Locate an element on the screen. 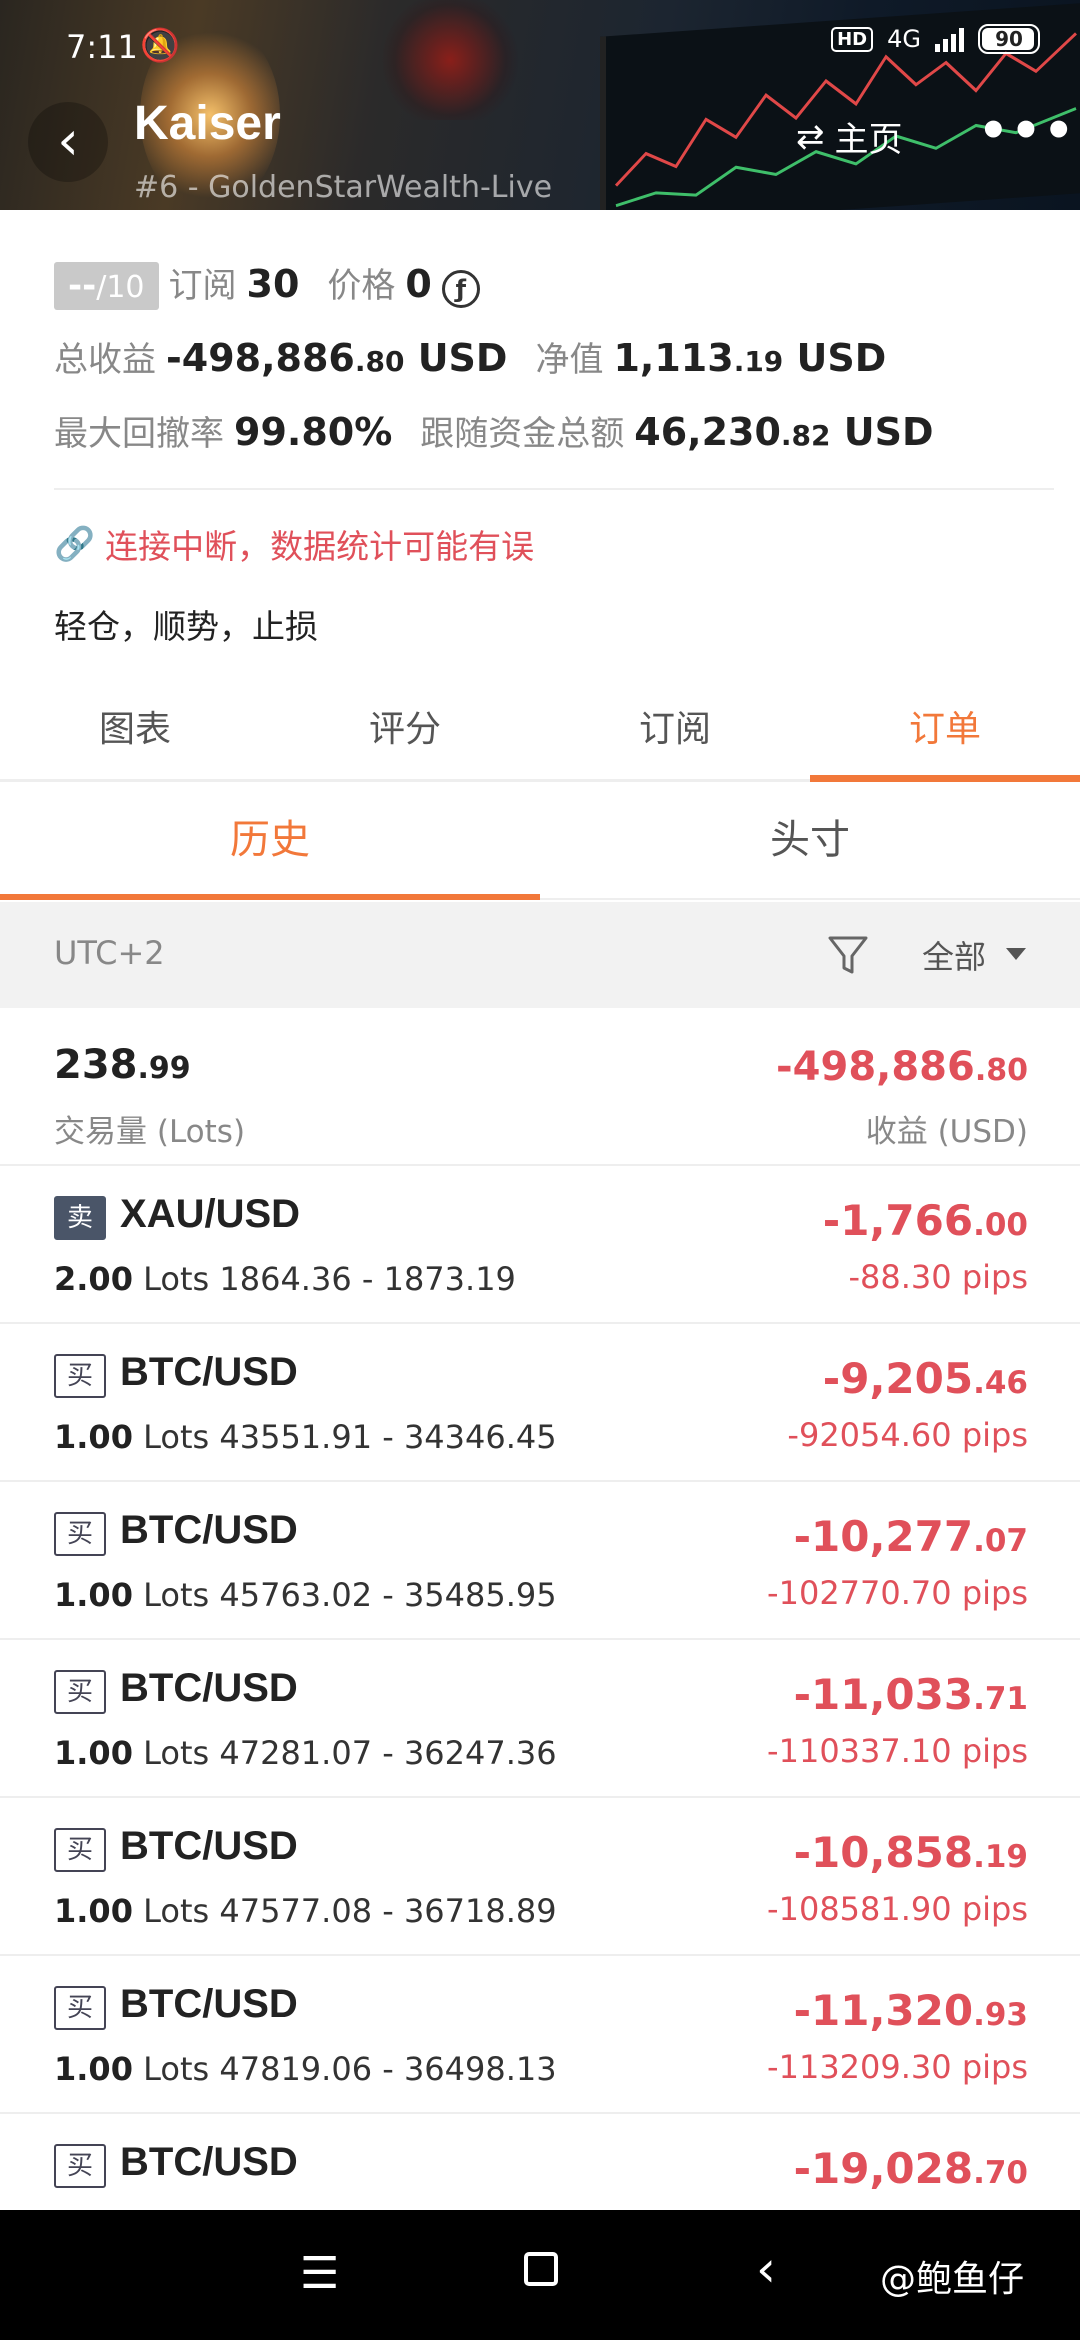  back-nav-icon: ‹ is located at coordinates (766, 2269).